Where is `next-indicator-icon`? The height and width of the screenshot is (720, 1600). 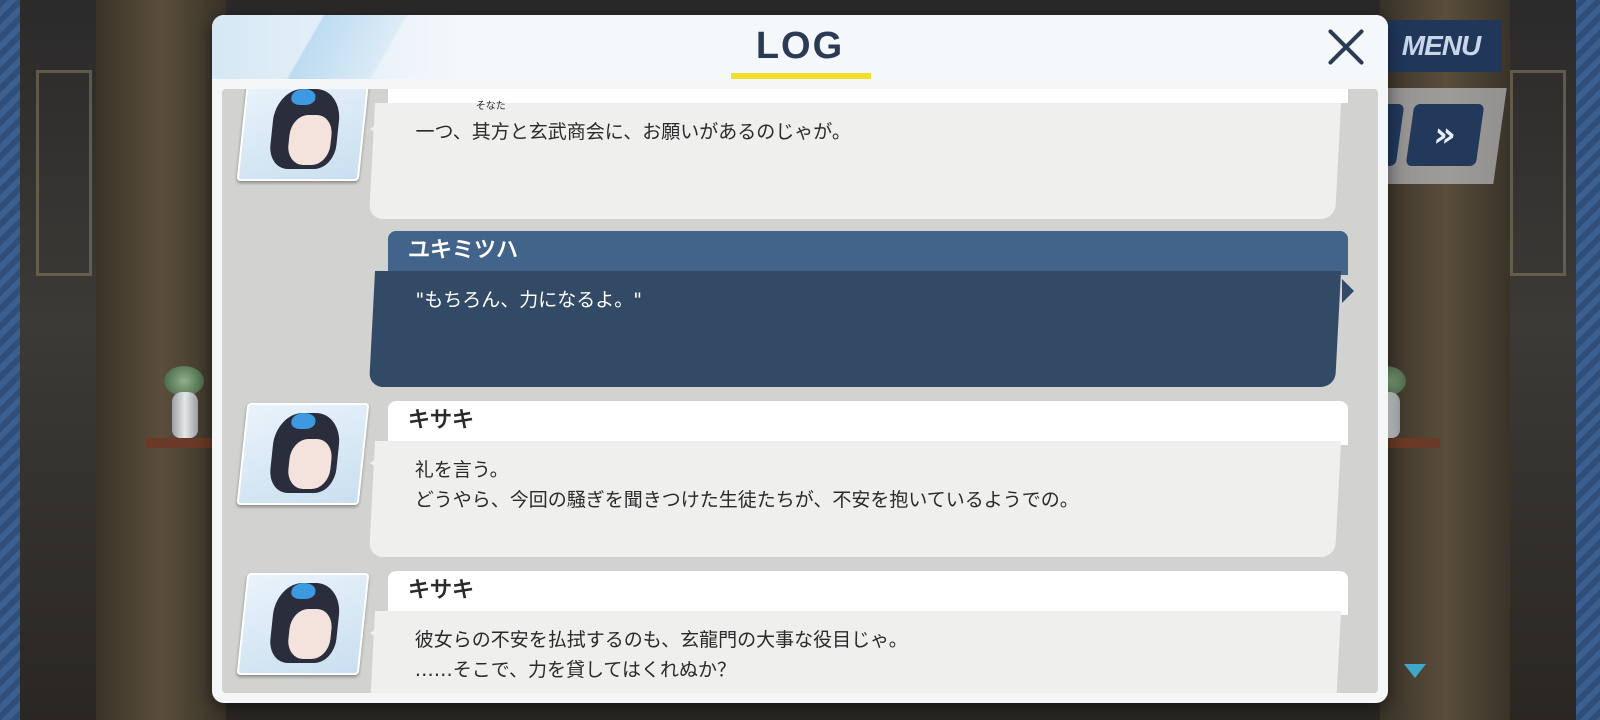 next-indicator-icon is located at coordinates (1415, 671).